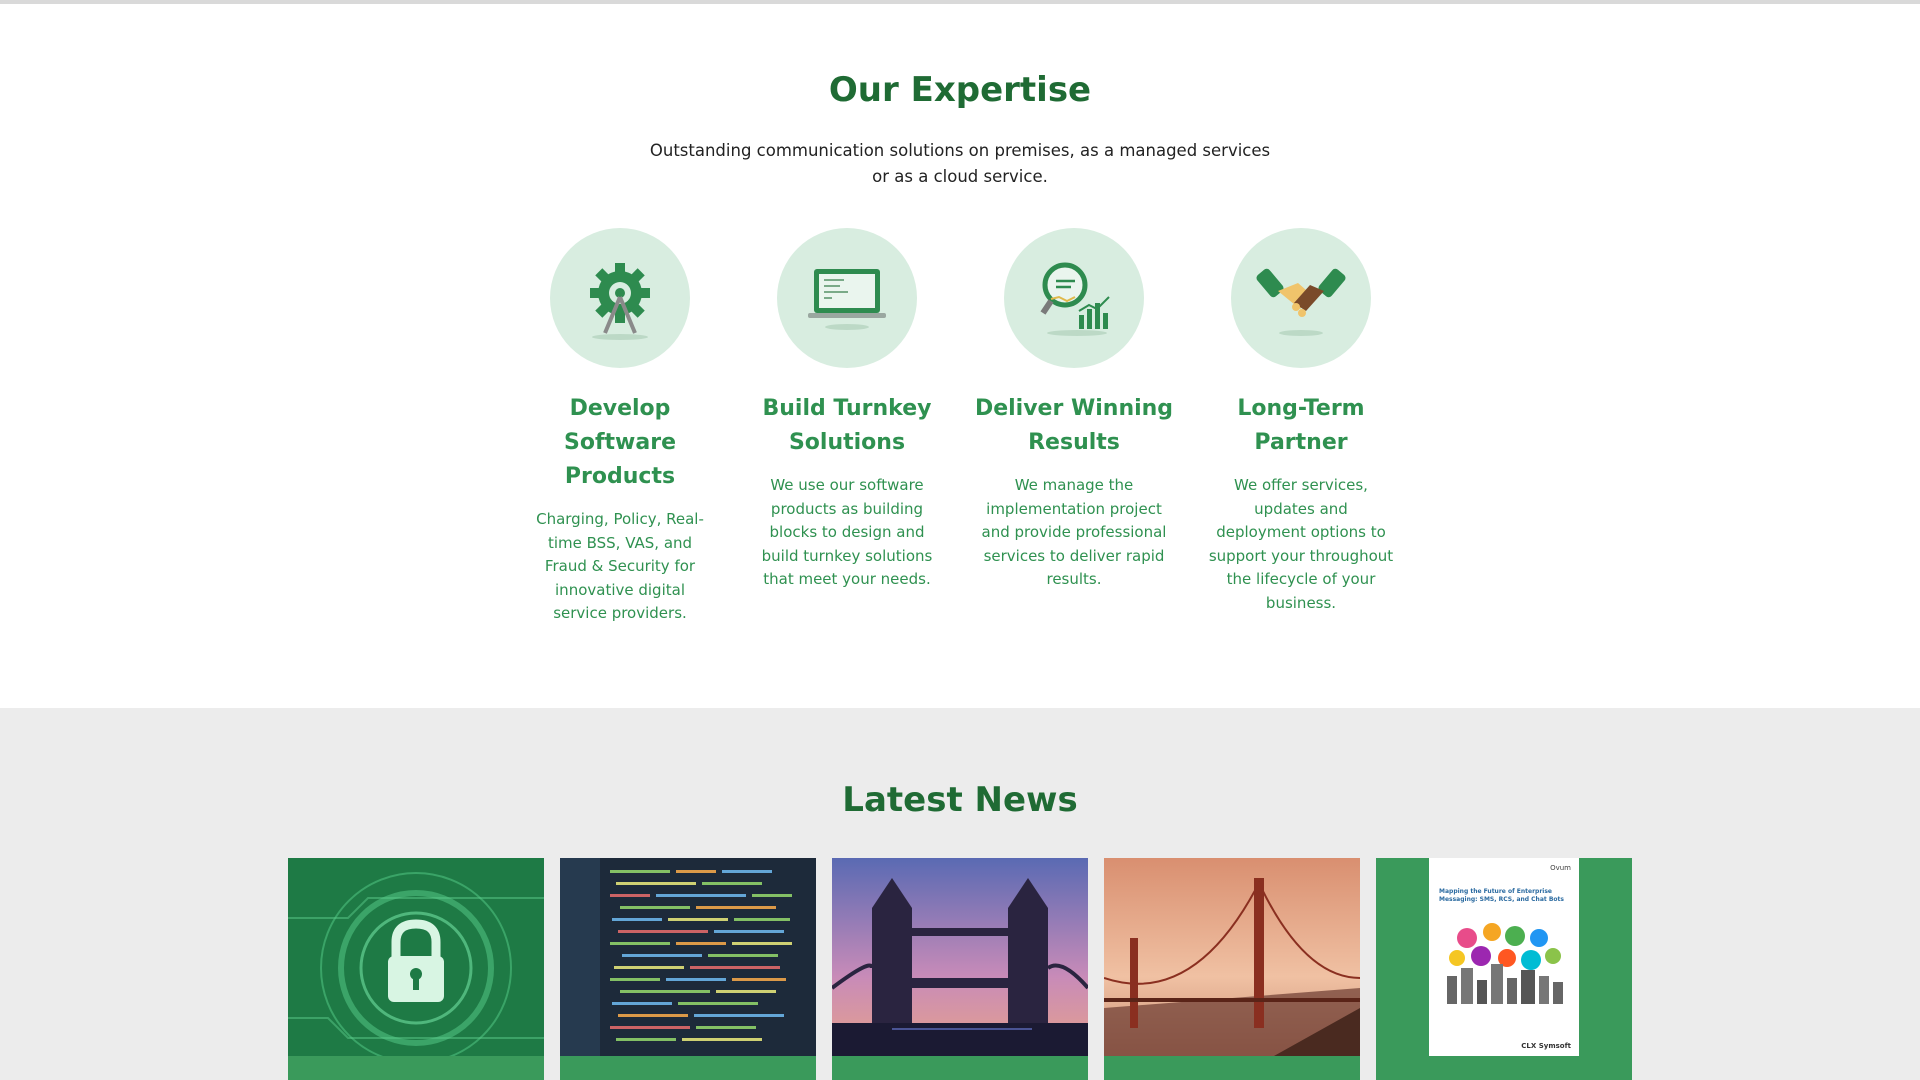 The image size is (1920, 1080). I want to click on cover-brand: Ovum, so click(1560, 868).